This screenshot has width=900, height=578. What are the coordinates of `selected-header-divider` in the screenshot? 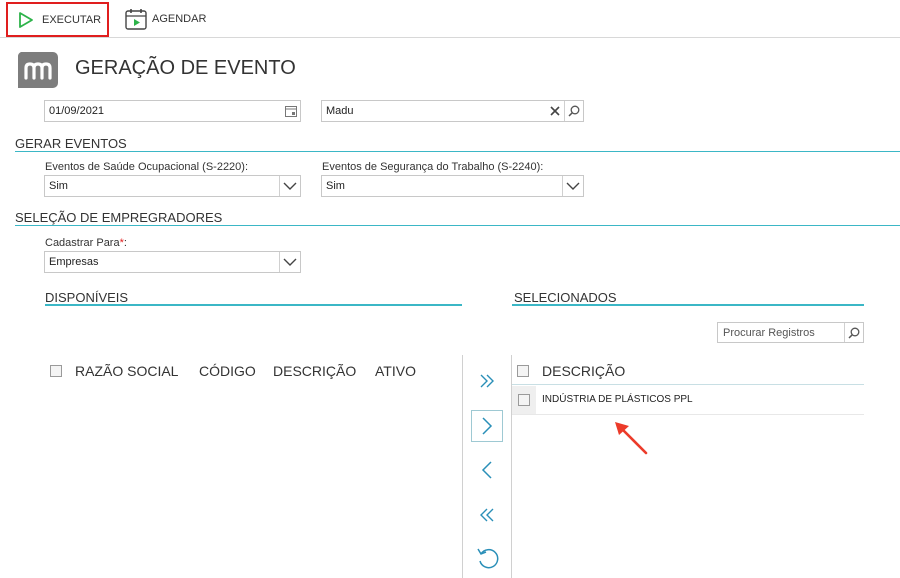 It's located at (688, 384).